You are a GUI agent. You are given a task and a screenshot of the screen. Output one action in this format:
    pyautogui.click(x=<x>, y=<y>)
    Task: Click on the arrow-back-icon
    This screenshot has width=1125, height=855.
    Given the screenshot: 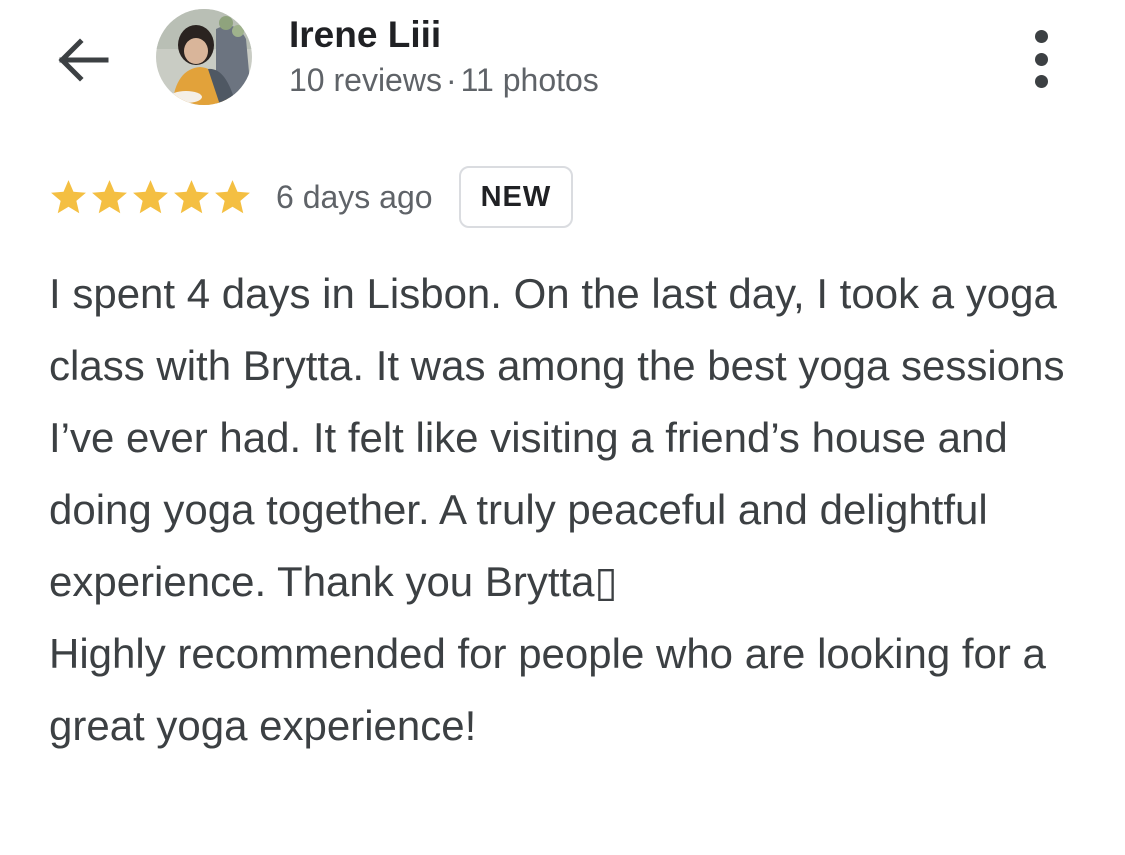 What is the action you would take?
    pyautogui.click(x=83, y=60)
    